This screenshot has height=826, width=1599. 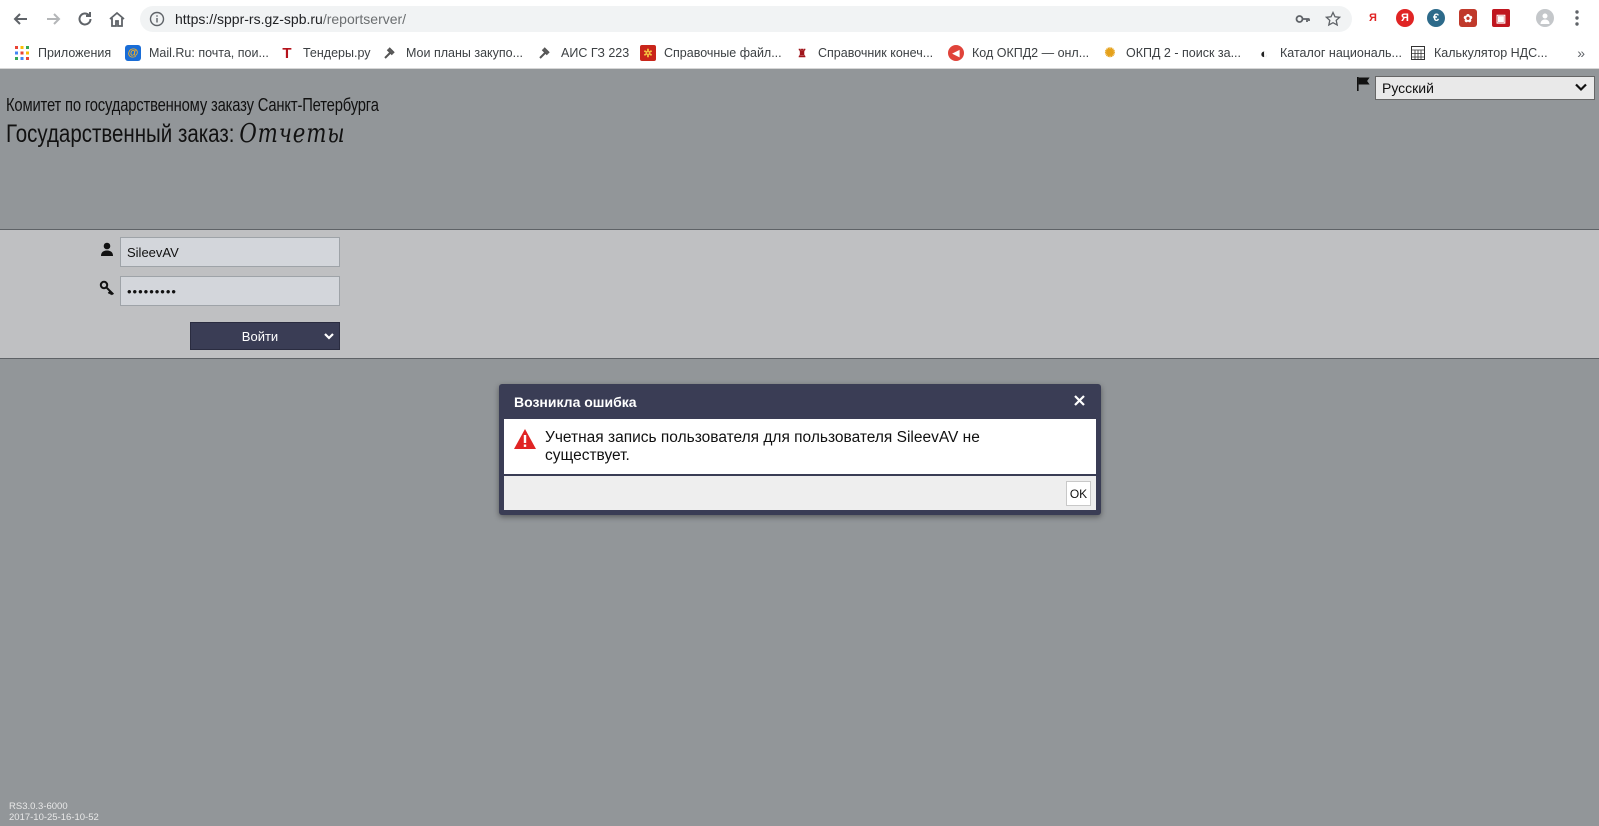 What do you see at coordinates (54, 817) in the screenshot?
I see `build-date-text: 2017-10-25-16-10-52` at bounding box center [54, 817].